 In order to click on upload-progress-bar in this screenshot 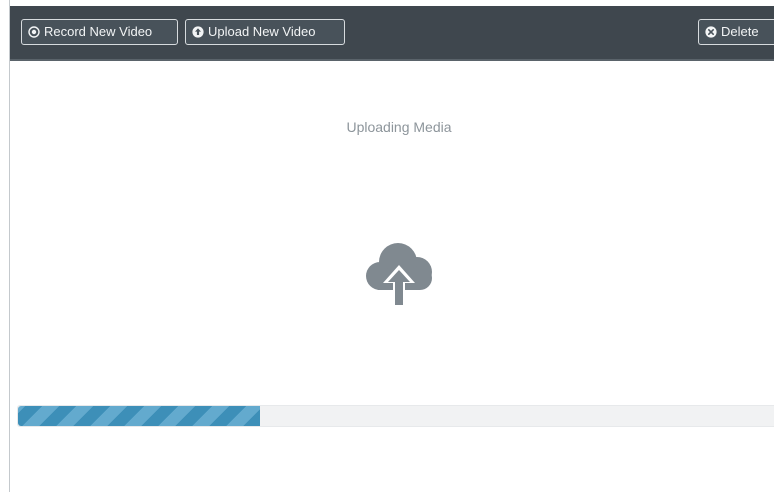, I will do `click(395, 416)`.